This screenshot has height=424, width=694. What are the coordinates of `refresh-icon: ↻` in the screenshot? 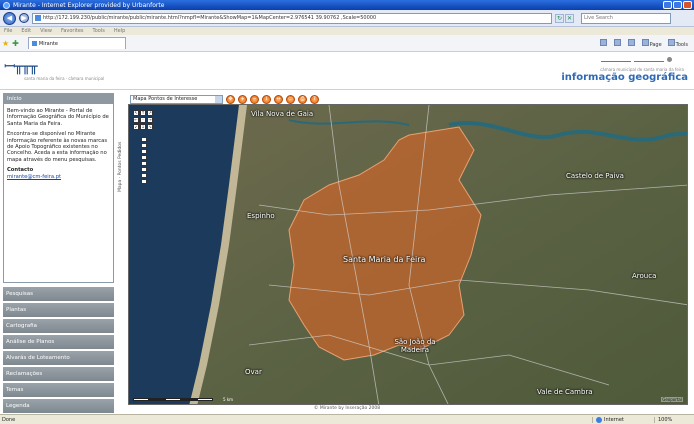 It's located at (559, 18).